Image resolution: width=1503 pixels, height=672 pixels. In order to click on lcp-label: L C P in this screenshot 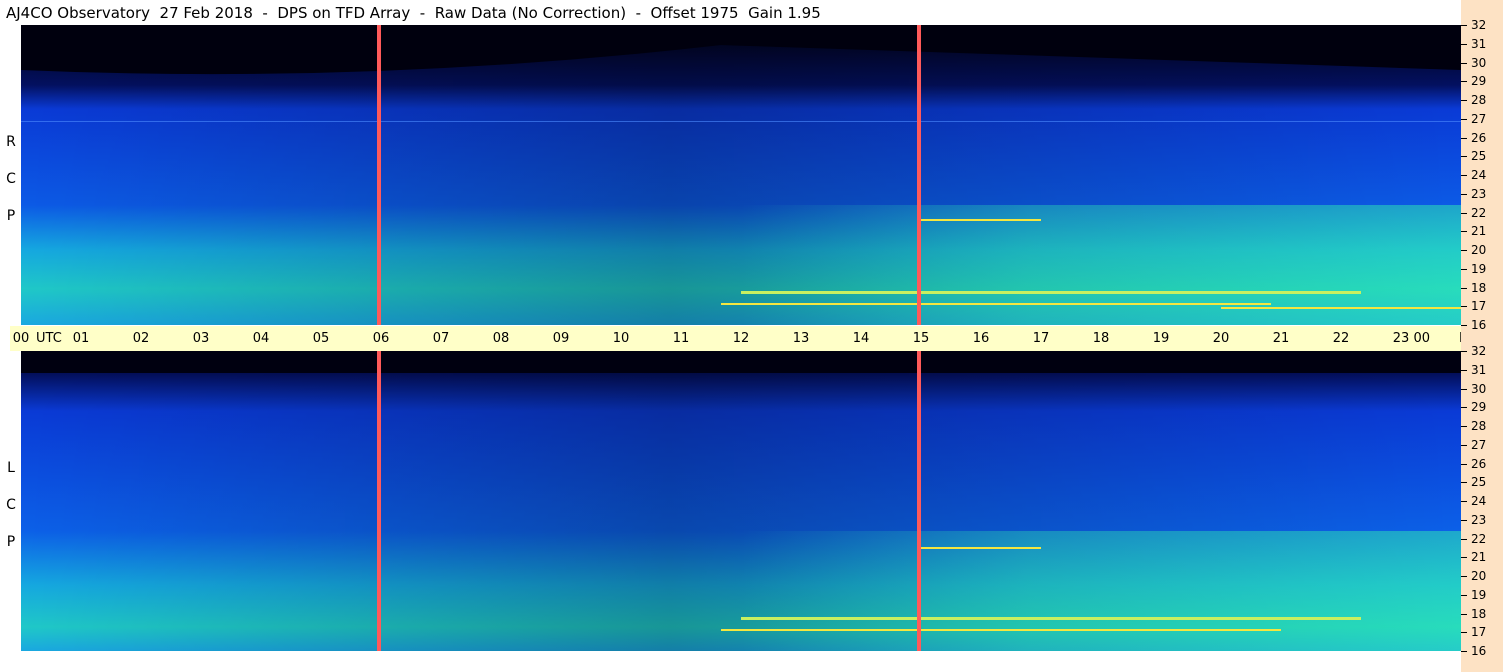, I will do `click(11, 505)`.